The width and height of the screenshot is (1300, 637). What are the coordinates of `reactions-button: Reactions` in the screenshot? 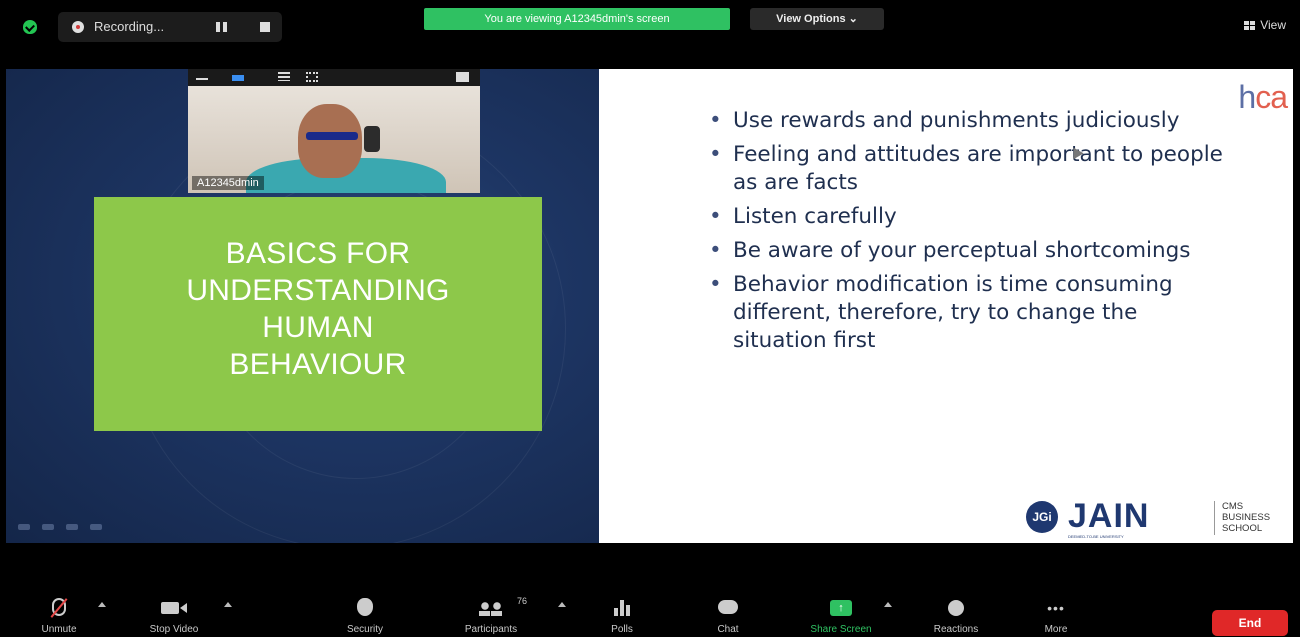 It's located at (956, 613).